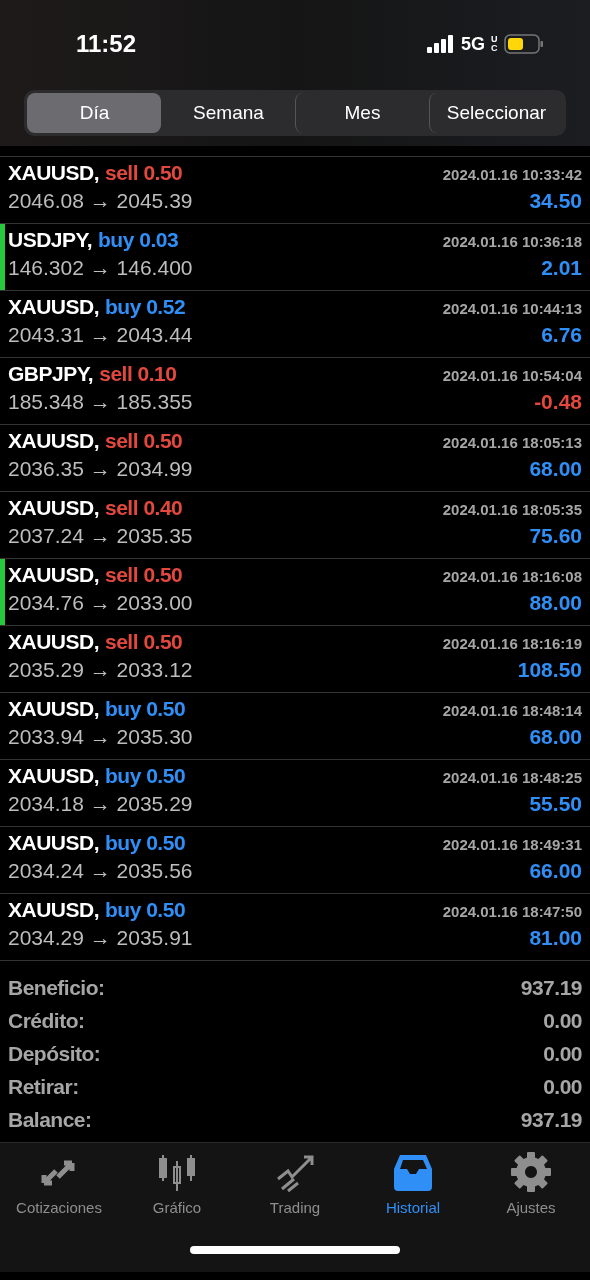 The height and width of the screenshot is (1280, 590). Describe the element at coordinates (100, 670) in the screenshot. I see `price-range: 2035.29 → 2033.12` at that location.